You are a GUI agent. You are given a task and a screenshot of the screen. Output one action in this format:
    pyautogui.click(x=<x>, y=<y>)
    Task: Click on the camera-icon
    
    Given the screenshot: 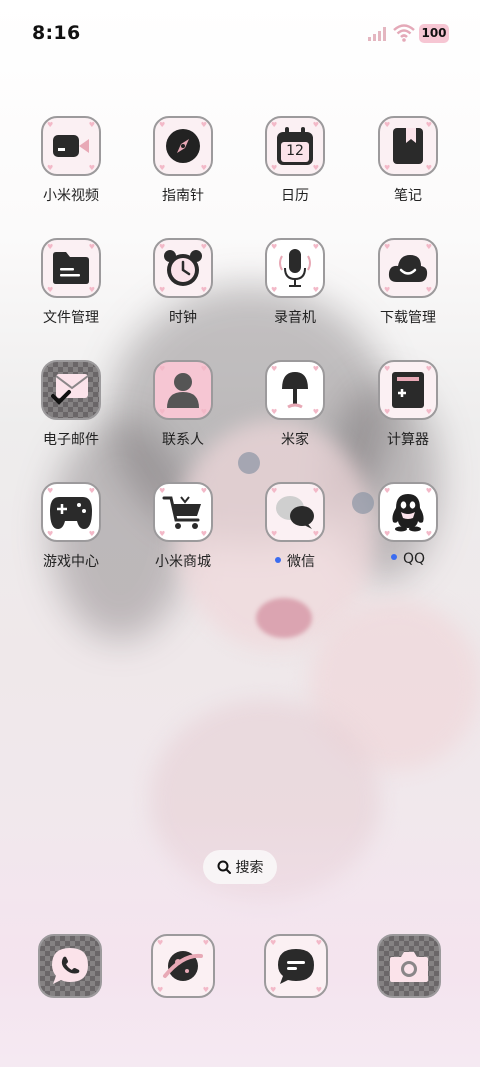 What is the action you would take?
    pyautogui.click(x=409, y=967)
    